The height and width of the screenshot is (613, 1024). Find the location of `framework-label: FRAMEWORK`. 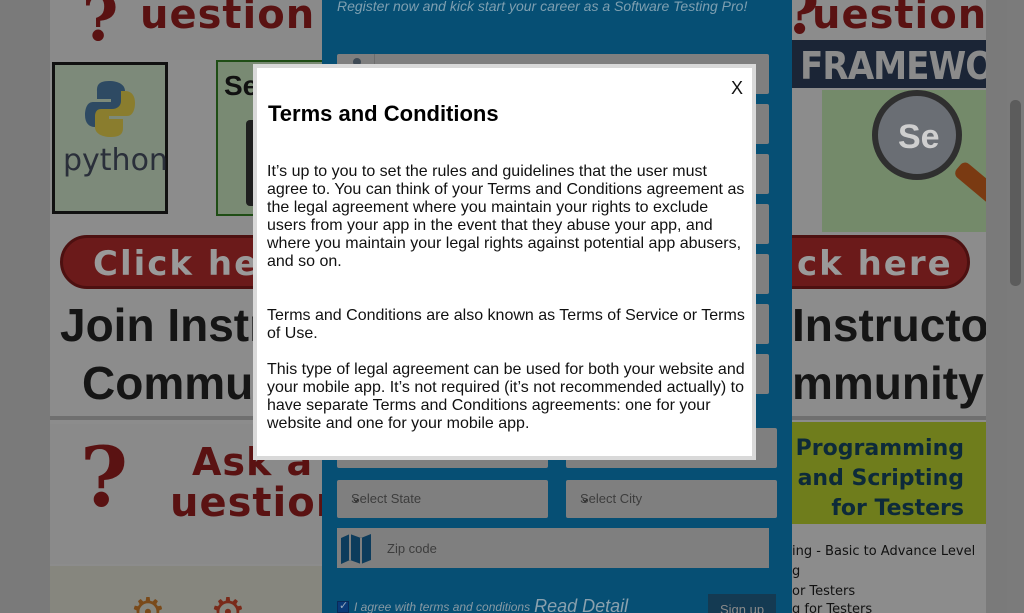

framework-label: FRAMEWORK is located at coordinates (893, 66).